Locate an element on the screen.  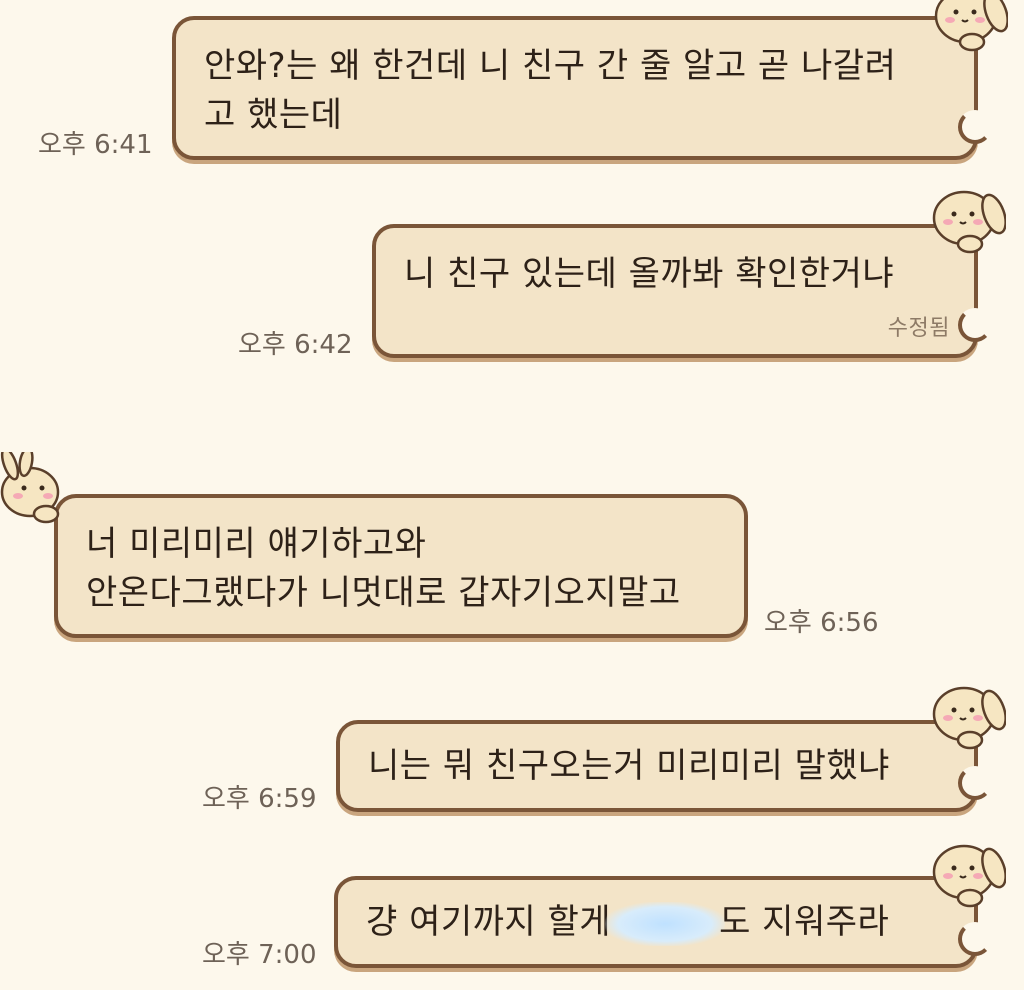
chat-bubble: 걍 여기까지 할게 도 지워주라 is located at coordinates (663, 922).